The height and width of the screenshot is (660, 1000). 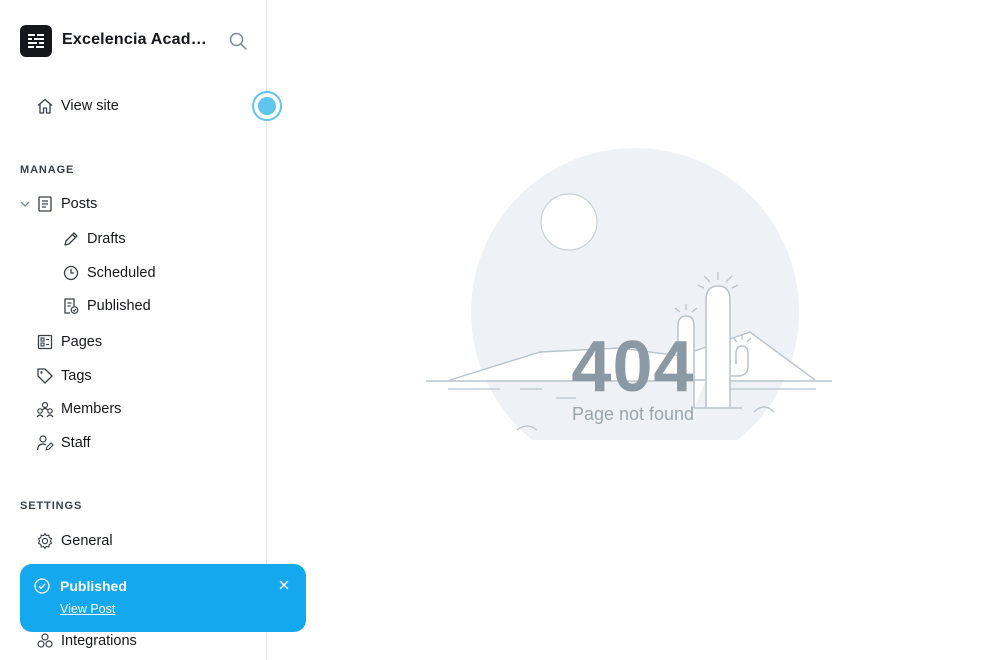 I want to click on nav-general: General, so click(x=74, y=541).